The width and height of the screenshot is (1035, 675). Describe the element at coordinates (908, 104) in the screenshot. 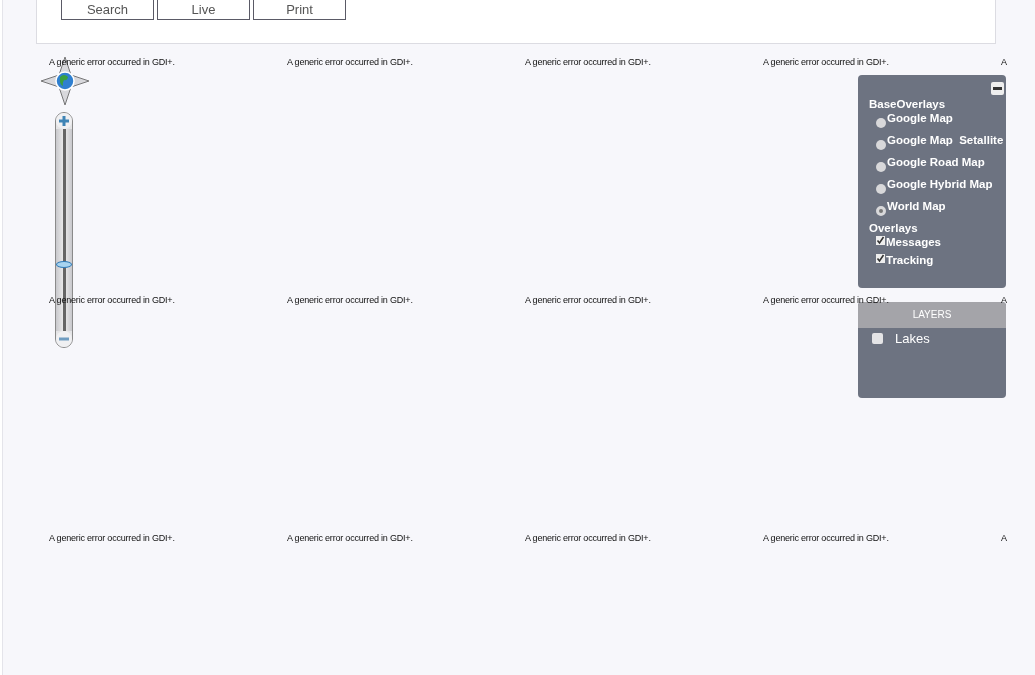

I see `section-heading: BaseOverlays` at that location.